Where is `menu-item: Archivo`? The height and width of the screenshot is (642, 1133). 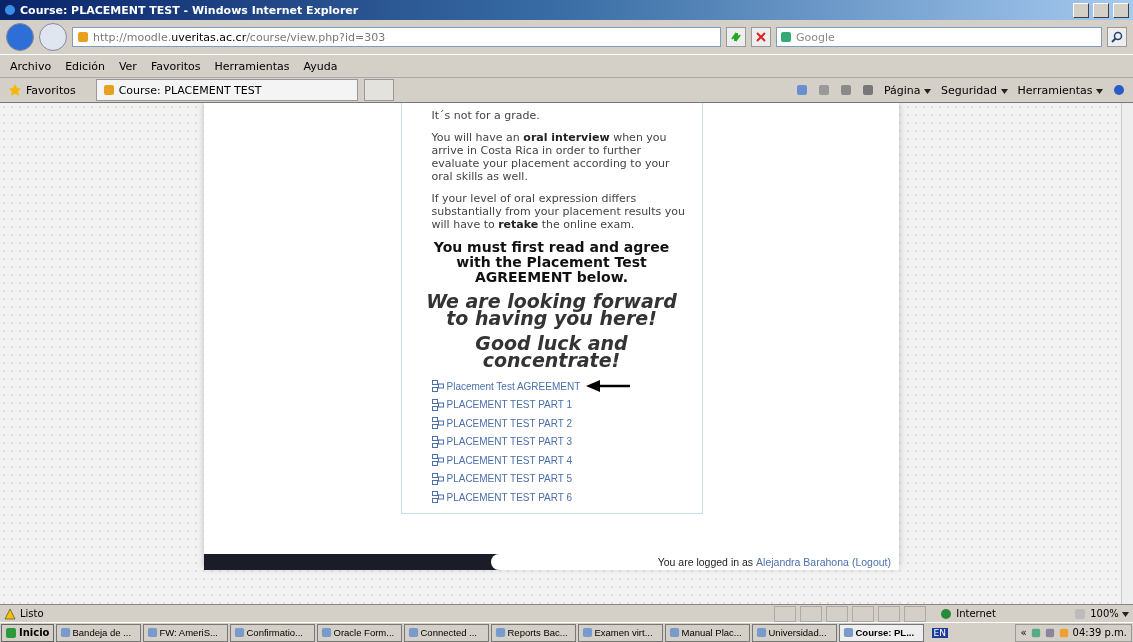 menu-item: Archivo is located at coordinates (31, 66).